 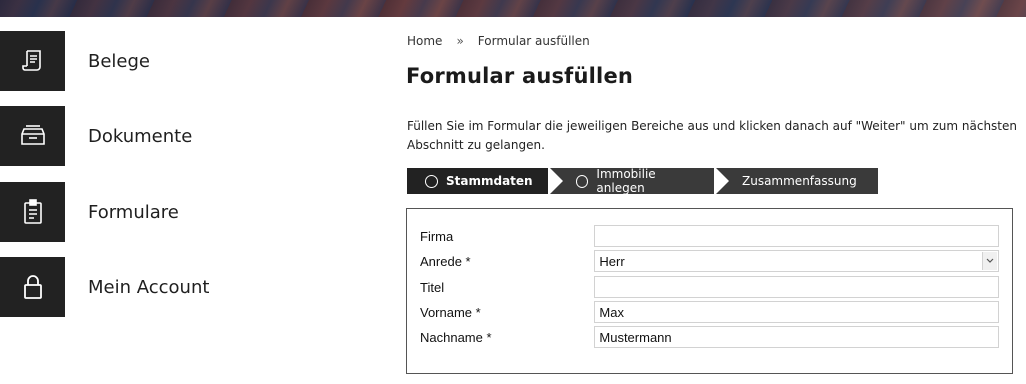 What do you see at coordinates (533, 41) in the screenshot?
I see `breadcrumb-current: Formular ausfüllen` at bounding box center [533, 41].